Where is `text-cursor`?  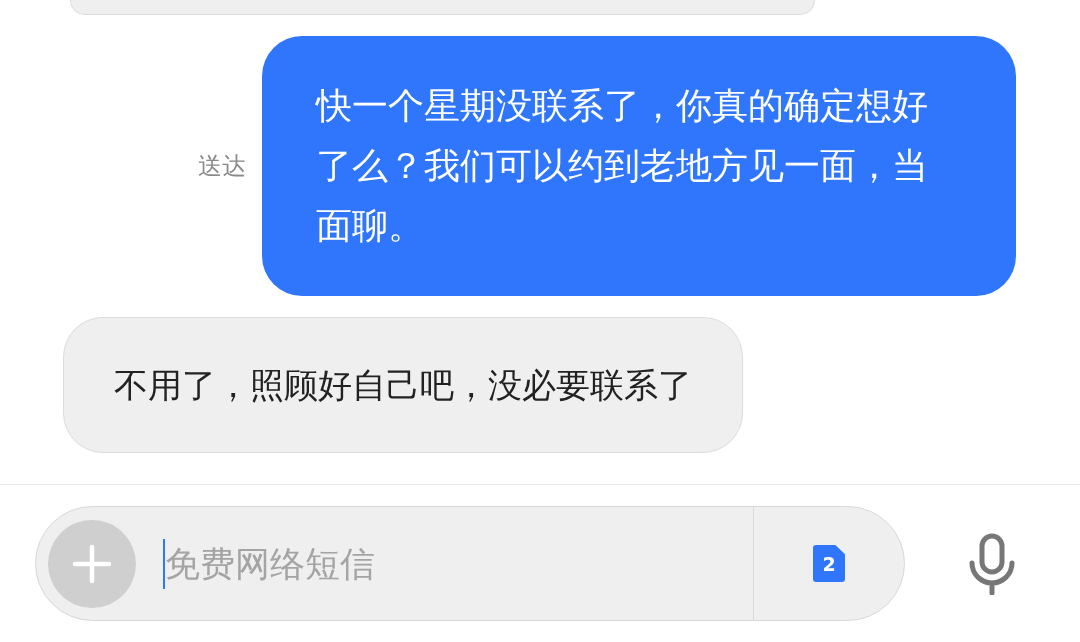
text-cursor is located at coordinates (164, 563).